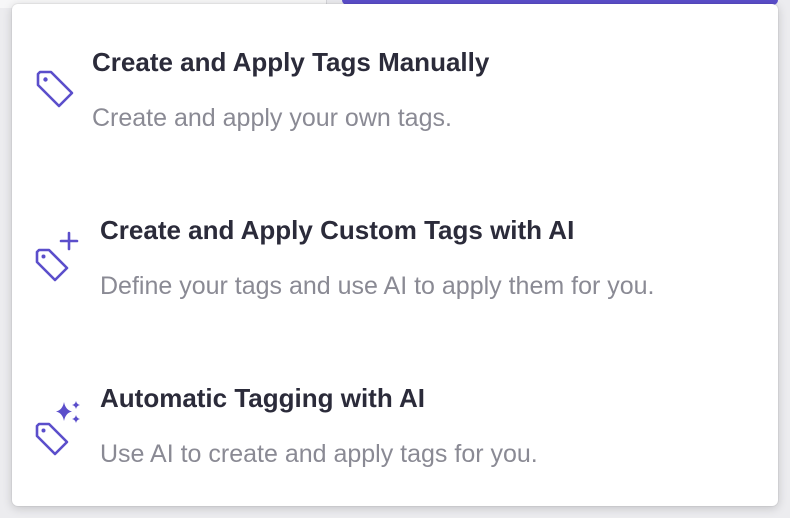  What do you see at coordinates (319, 454) in the screenshot?
I see `menu-item-description: Use AI to create and apply tags for you.` at bounding box center [319, 454].